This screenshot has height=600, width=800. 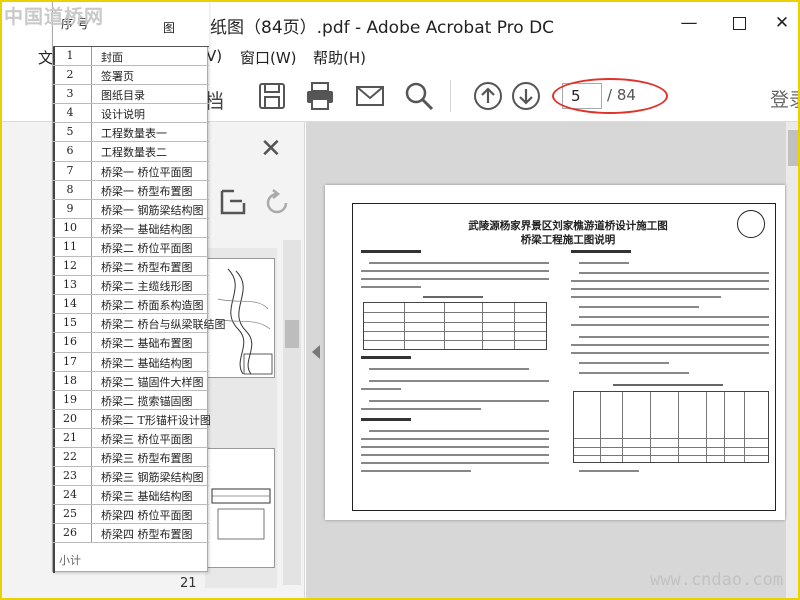 What do you see at coordinates (526, 96) in the screenshot?
I see `page-down-icon` at bounding box center [526, 96].